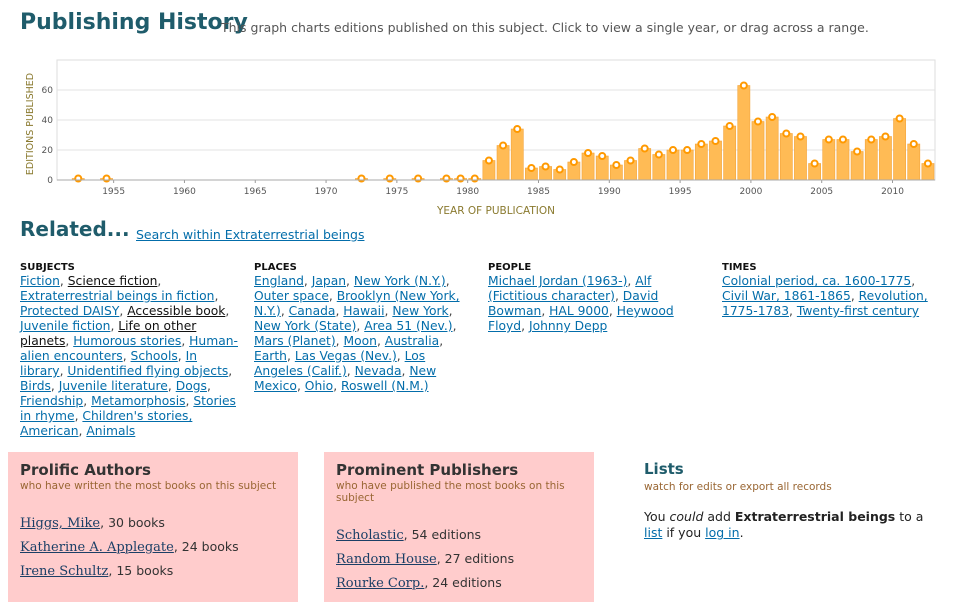 This screenshot has width=959, height=602. Describe the element at coordinates (270, 356) in the screenshot. I see `place-link: Earth` at that location.